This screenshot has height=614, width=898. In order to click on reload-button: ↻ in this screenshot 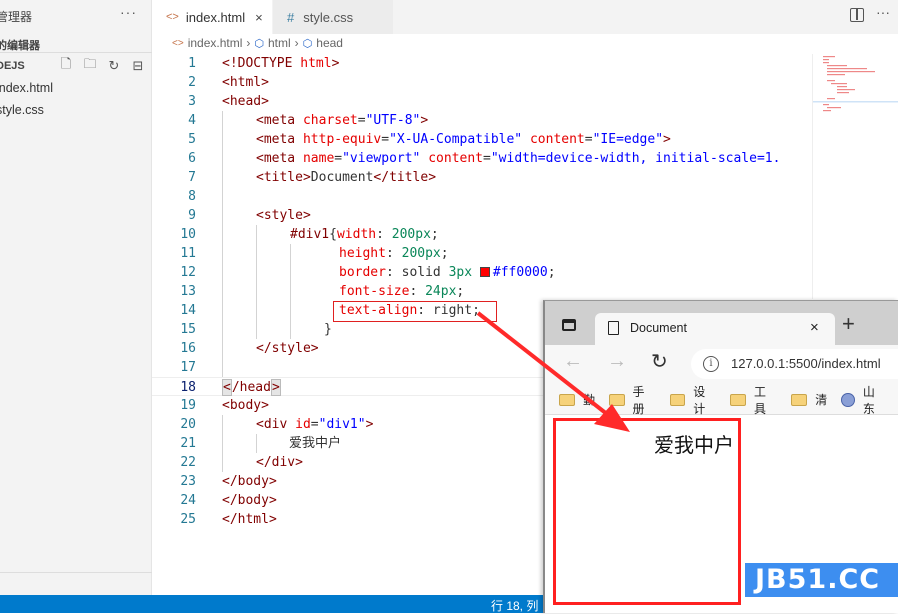, I will do `click(659, 361)`.